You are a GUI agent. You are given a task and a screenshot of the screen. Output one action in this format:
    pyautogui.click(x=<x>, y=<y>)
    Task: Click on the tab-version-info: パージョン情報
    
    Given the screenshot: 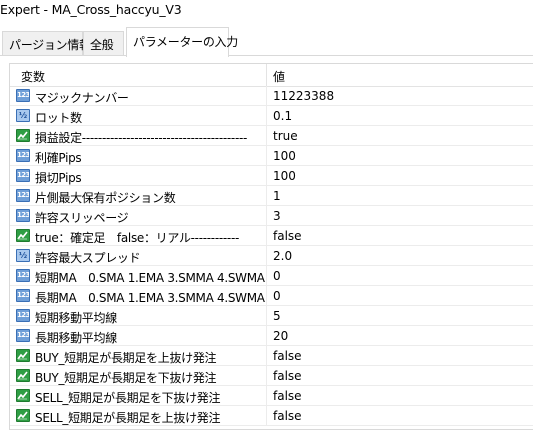 What is the action you would take?
    pyautogui.click(x=46, y=43)
    